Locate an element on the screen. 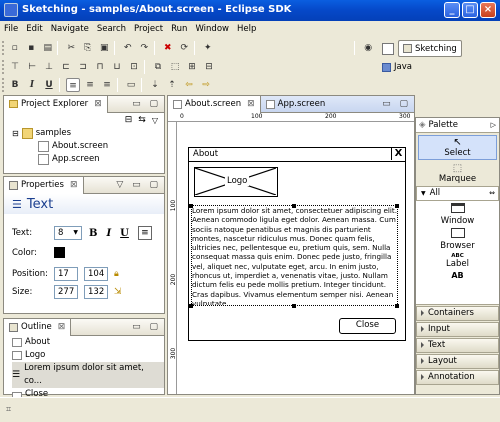 Image resolution: width=500 pixels, height=422 pixels. new-icon: ▫ is located at coordinates (15, 48).